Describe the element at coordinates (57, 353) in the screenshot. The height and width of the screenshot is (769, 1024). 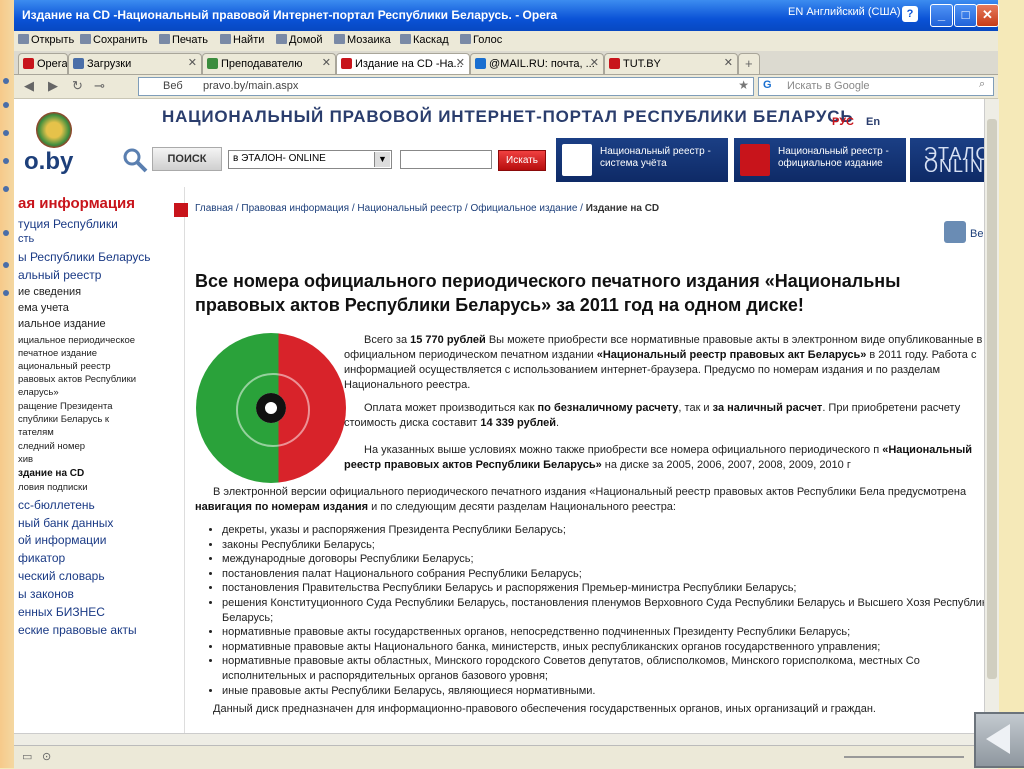
I see `sidebar-item: печатное издание` at that location.